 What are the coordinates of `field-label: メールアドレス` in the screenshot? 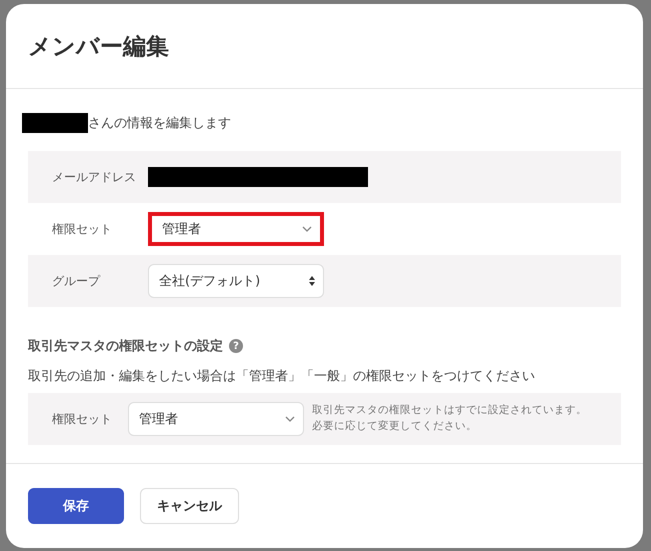 It's located at (94, 177).